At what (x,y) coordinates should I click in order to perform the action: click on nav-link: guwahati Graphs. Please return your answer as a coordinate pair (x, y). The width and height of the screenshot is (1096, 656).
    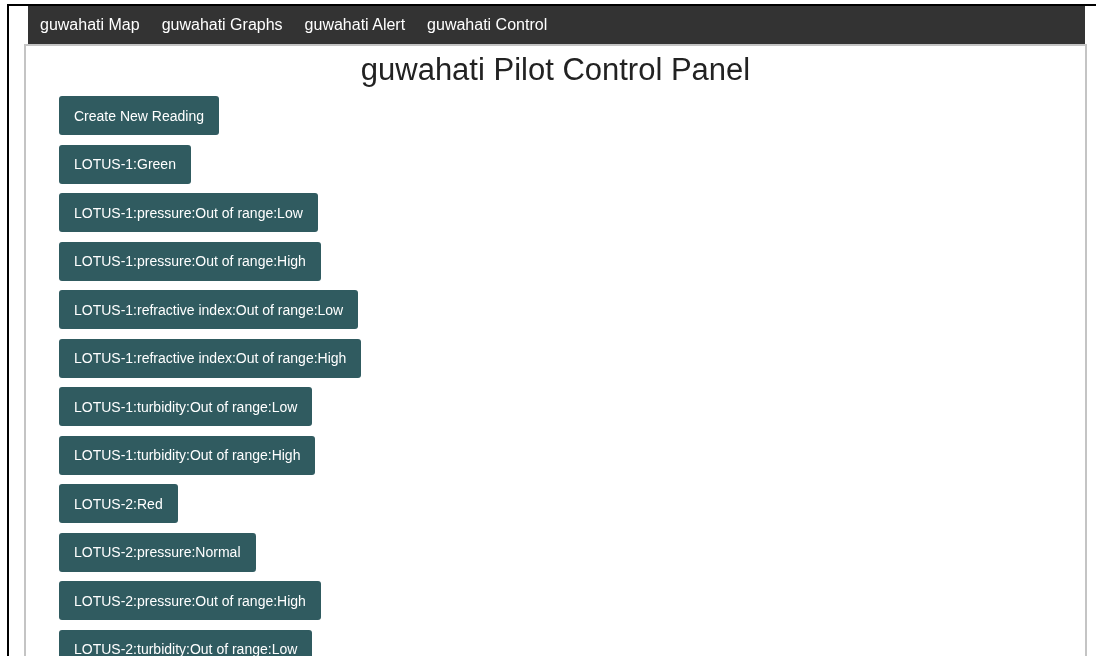
    Looking at the image, I should click on (222, 25).